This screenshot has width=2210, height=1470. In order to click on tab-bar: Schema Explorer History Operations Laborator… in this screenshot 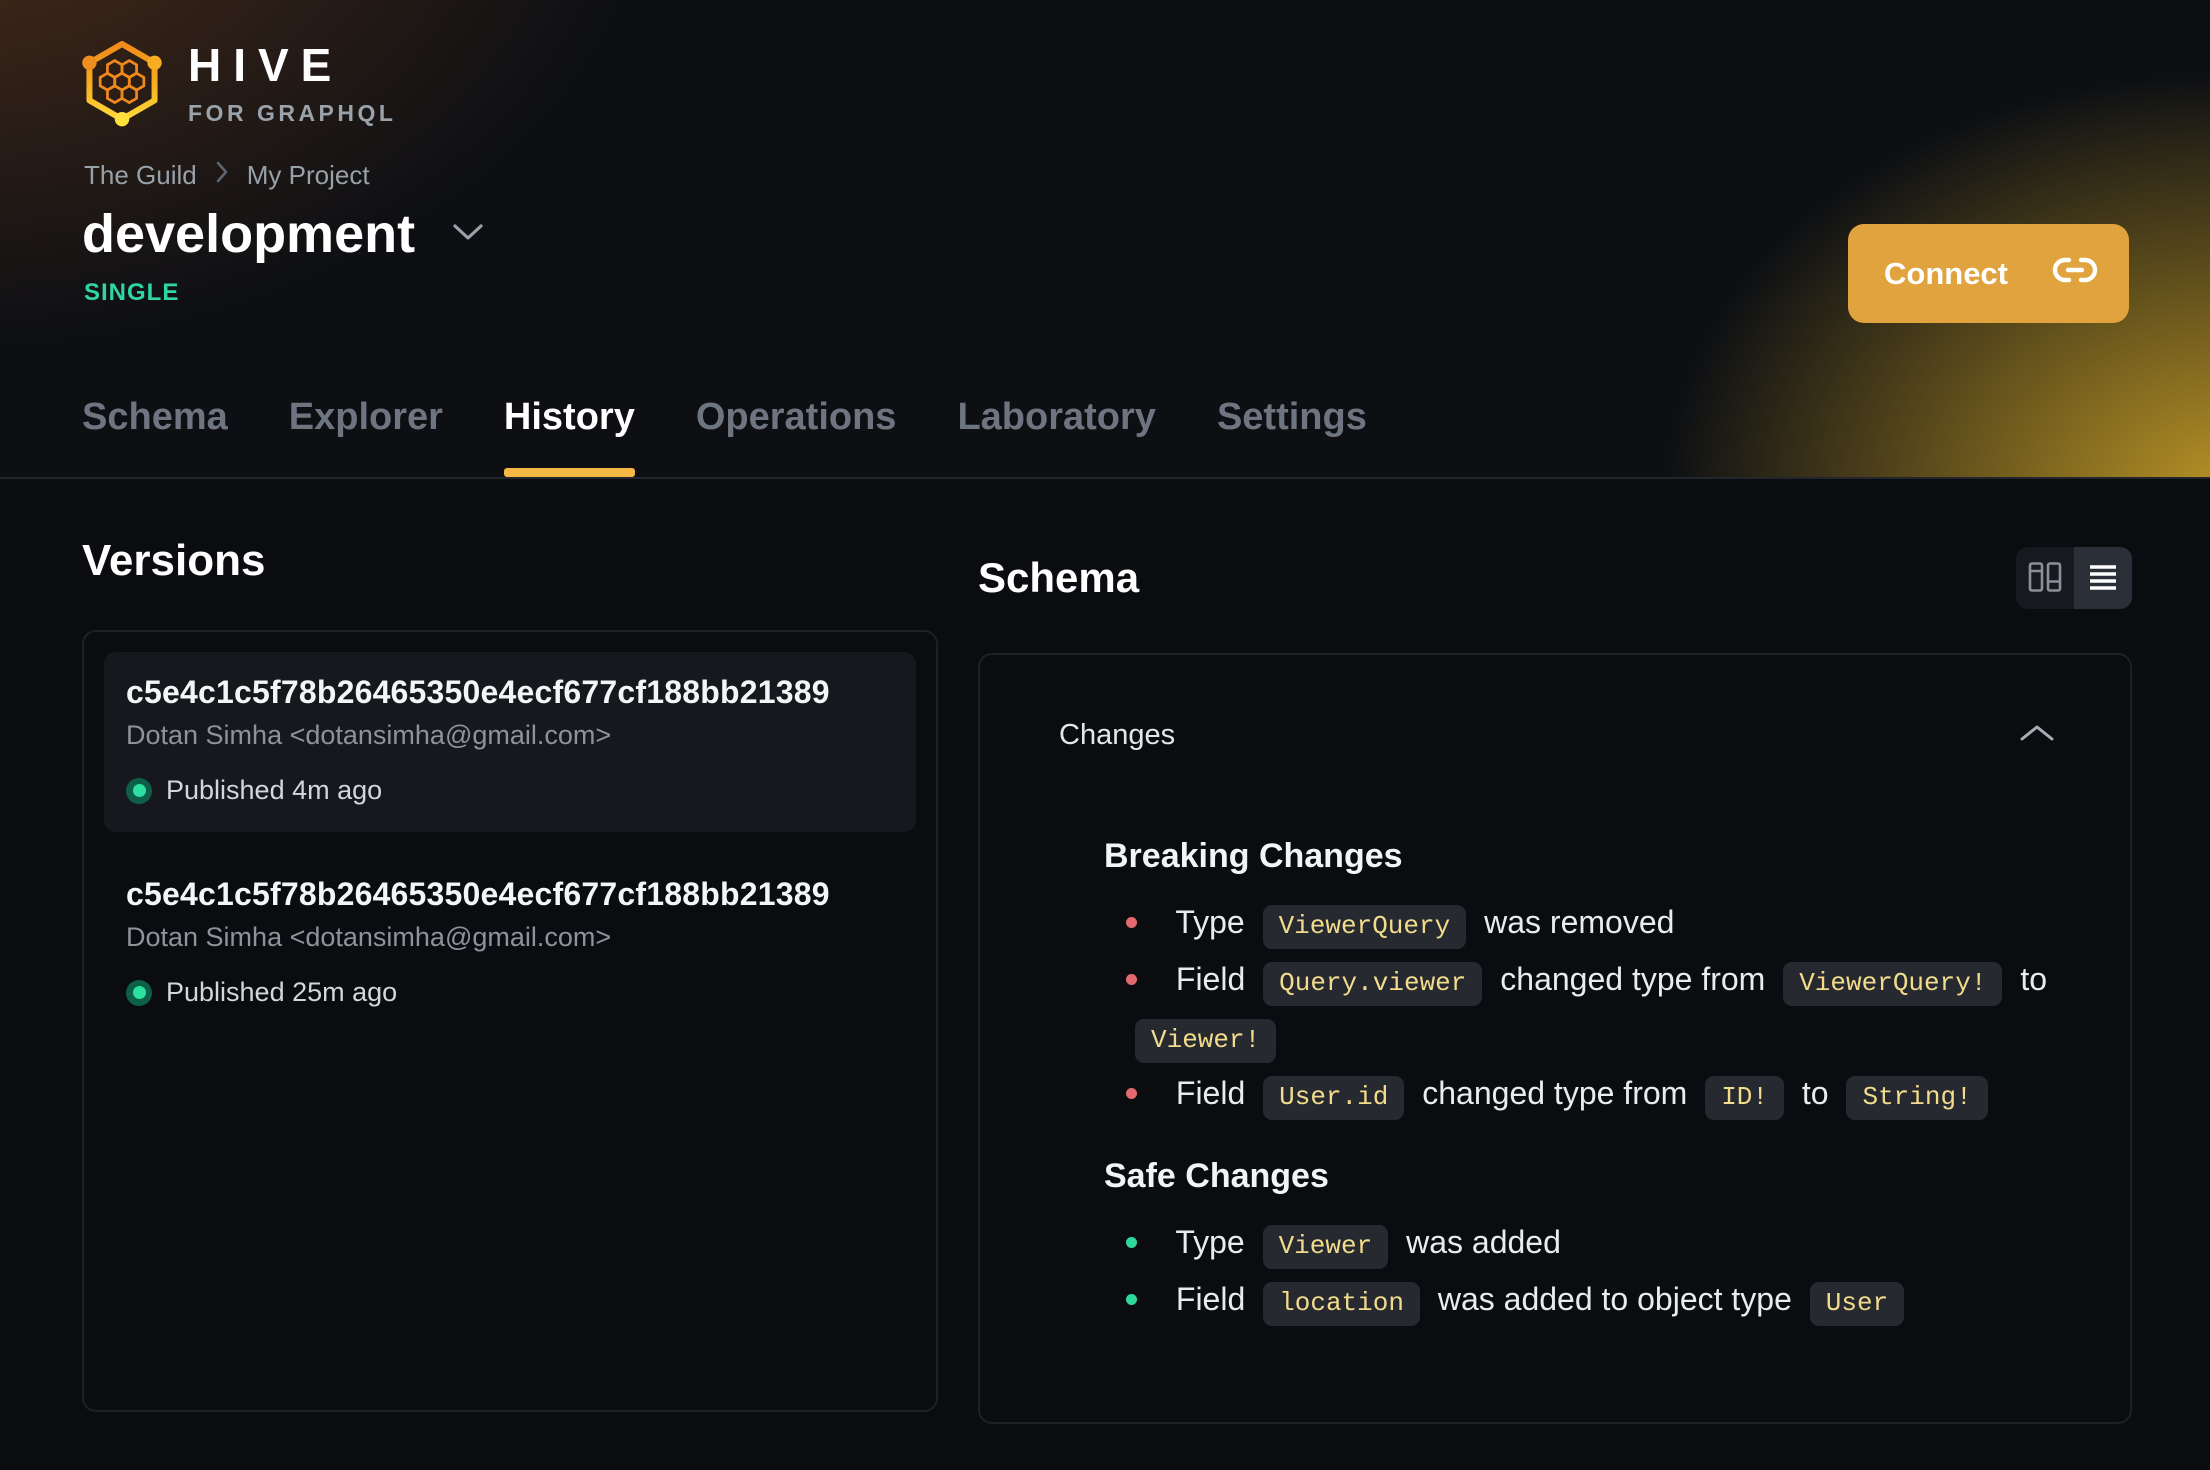, I will do `click(724, 417)`.